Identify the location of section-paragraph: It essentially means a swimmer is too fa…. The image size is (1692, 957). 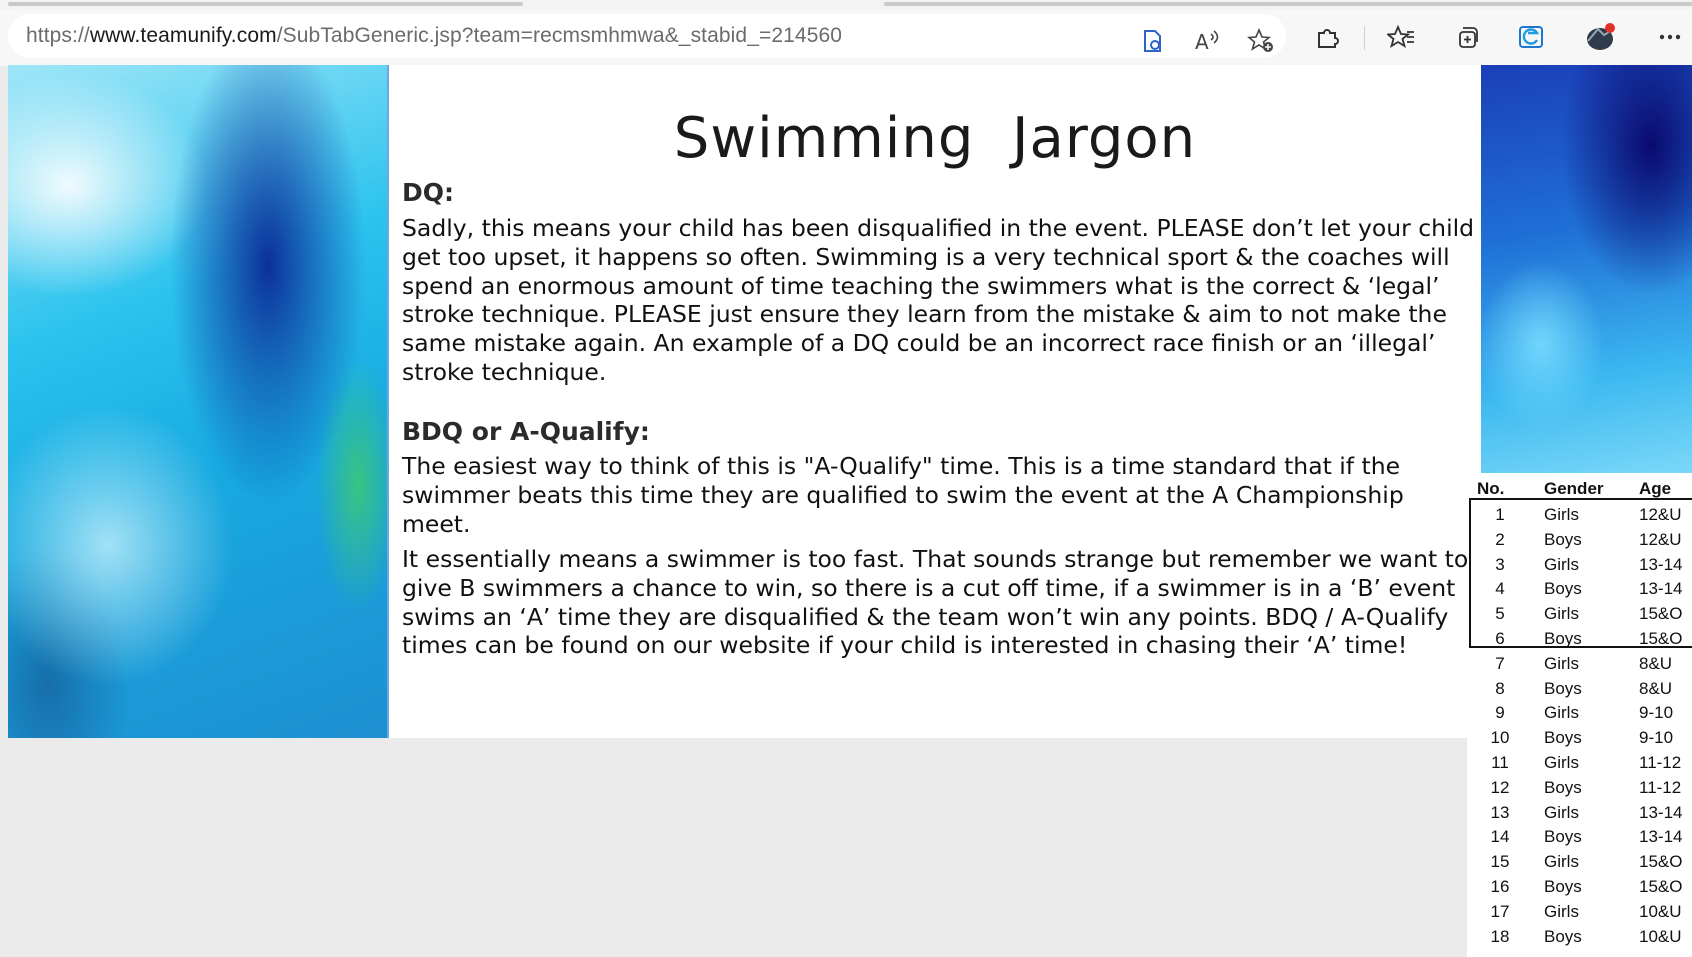
(935, 602).